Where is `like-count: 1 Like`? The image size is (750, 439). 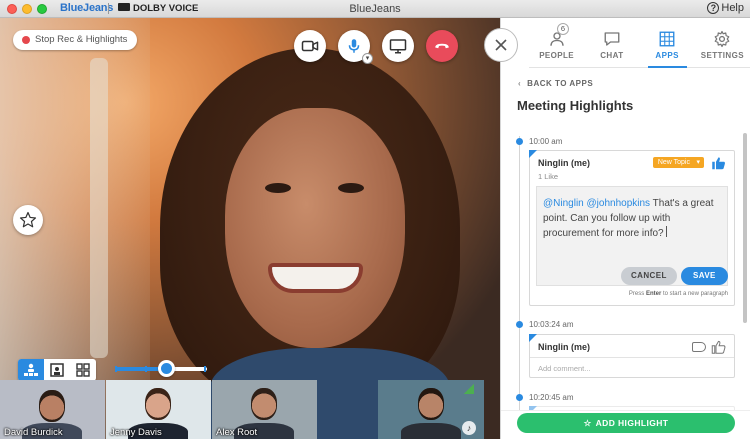
like-count: 1 Like is located at coordinates (548, 176).